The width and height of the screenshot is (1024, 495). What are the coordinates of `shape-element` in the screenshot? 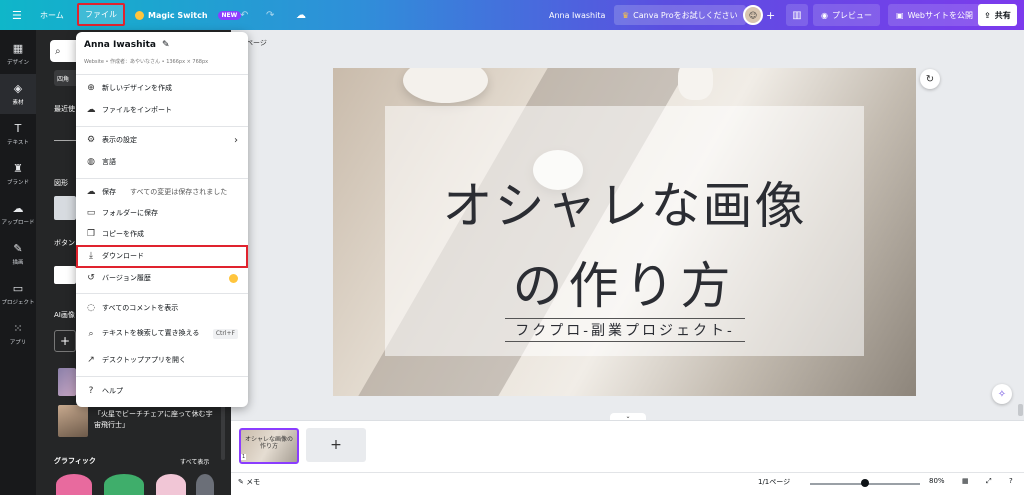 It's located at (65, 208).